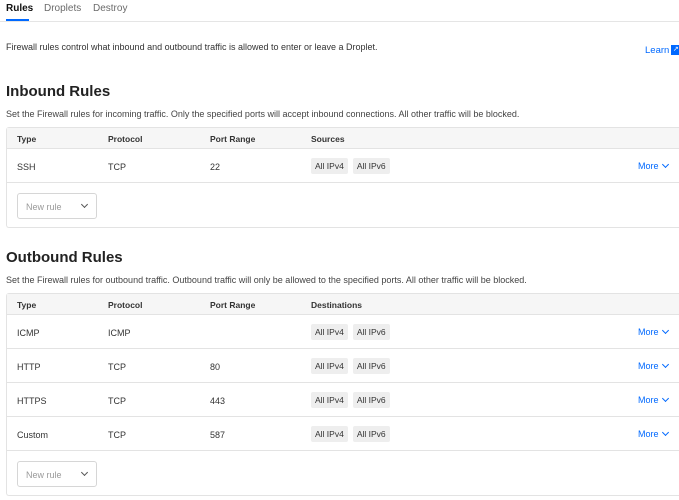 The image size is (679, 500). What do you see at coordinates (215, 167) in the screenshot?
I see `rule-port-range: 22` at bounding box center [215, 167].